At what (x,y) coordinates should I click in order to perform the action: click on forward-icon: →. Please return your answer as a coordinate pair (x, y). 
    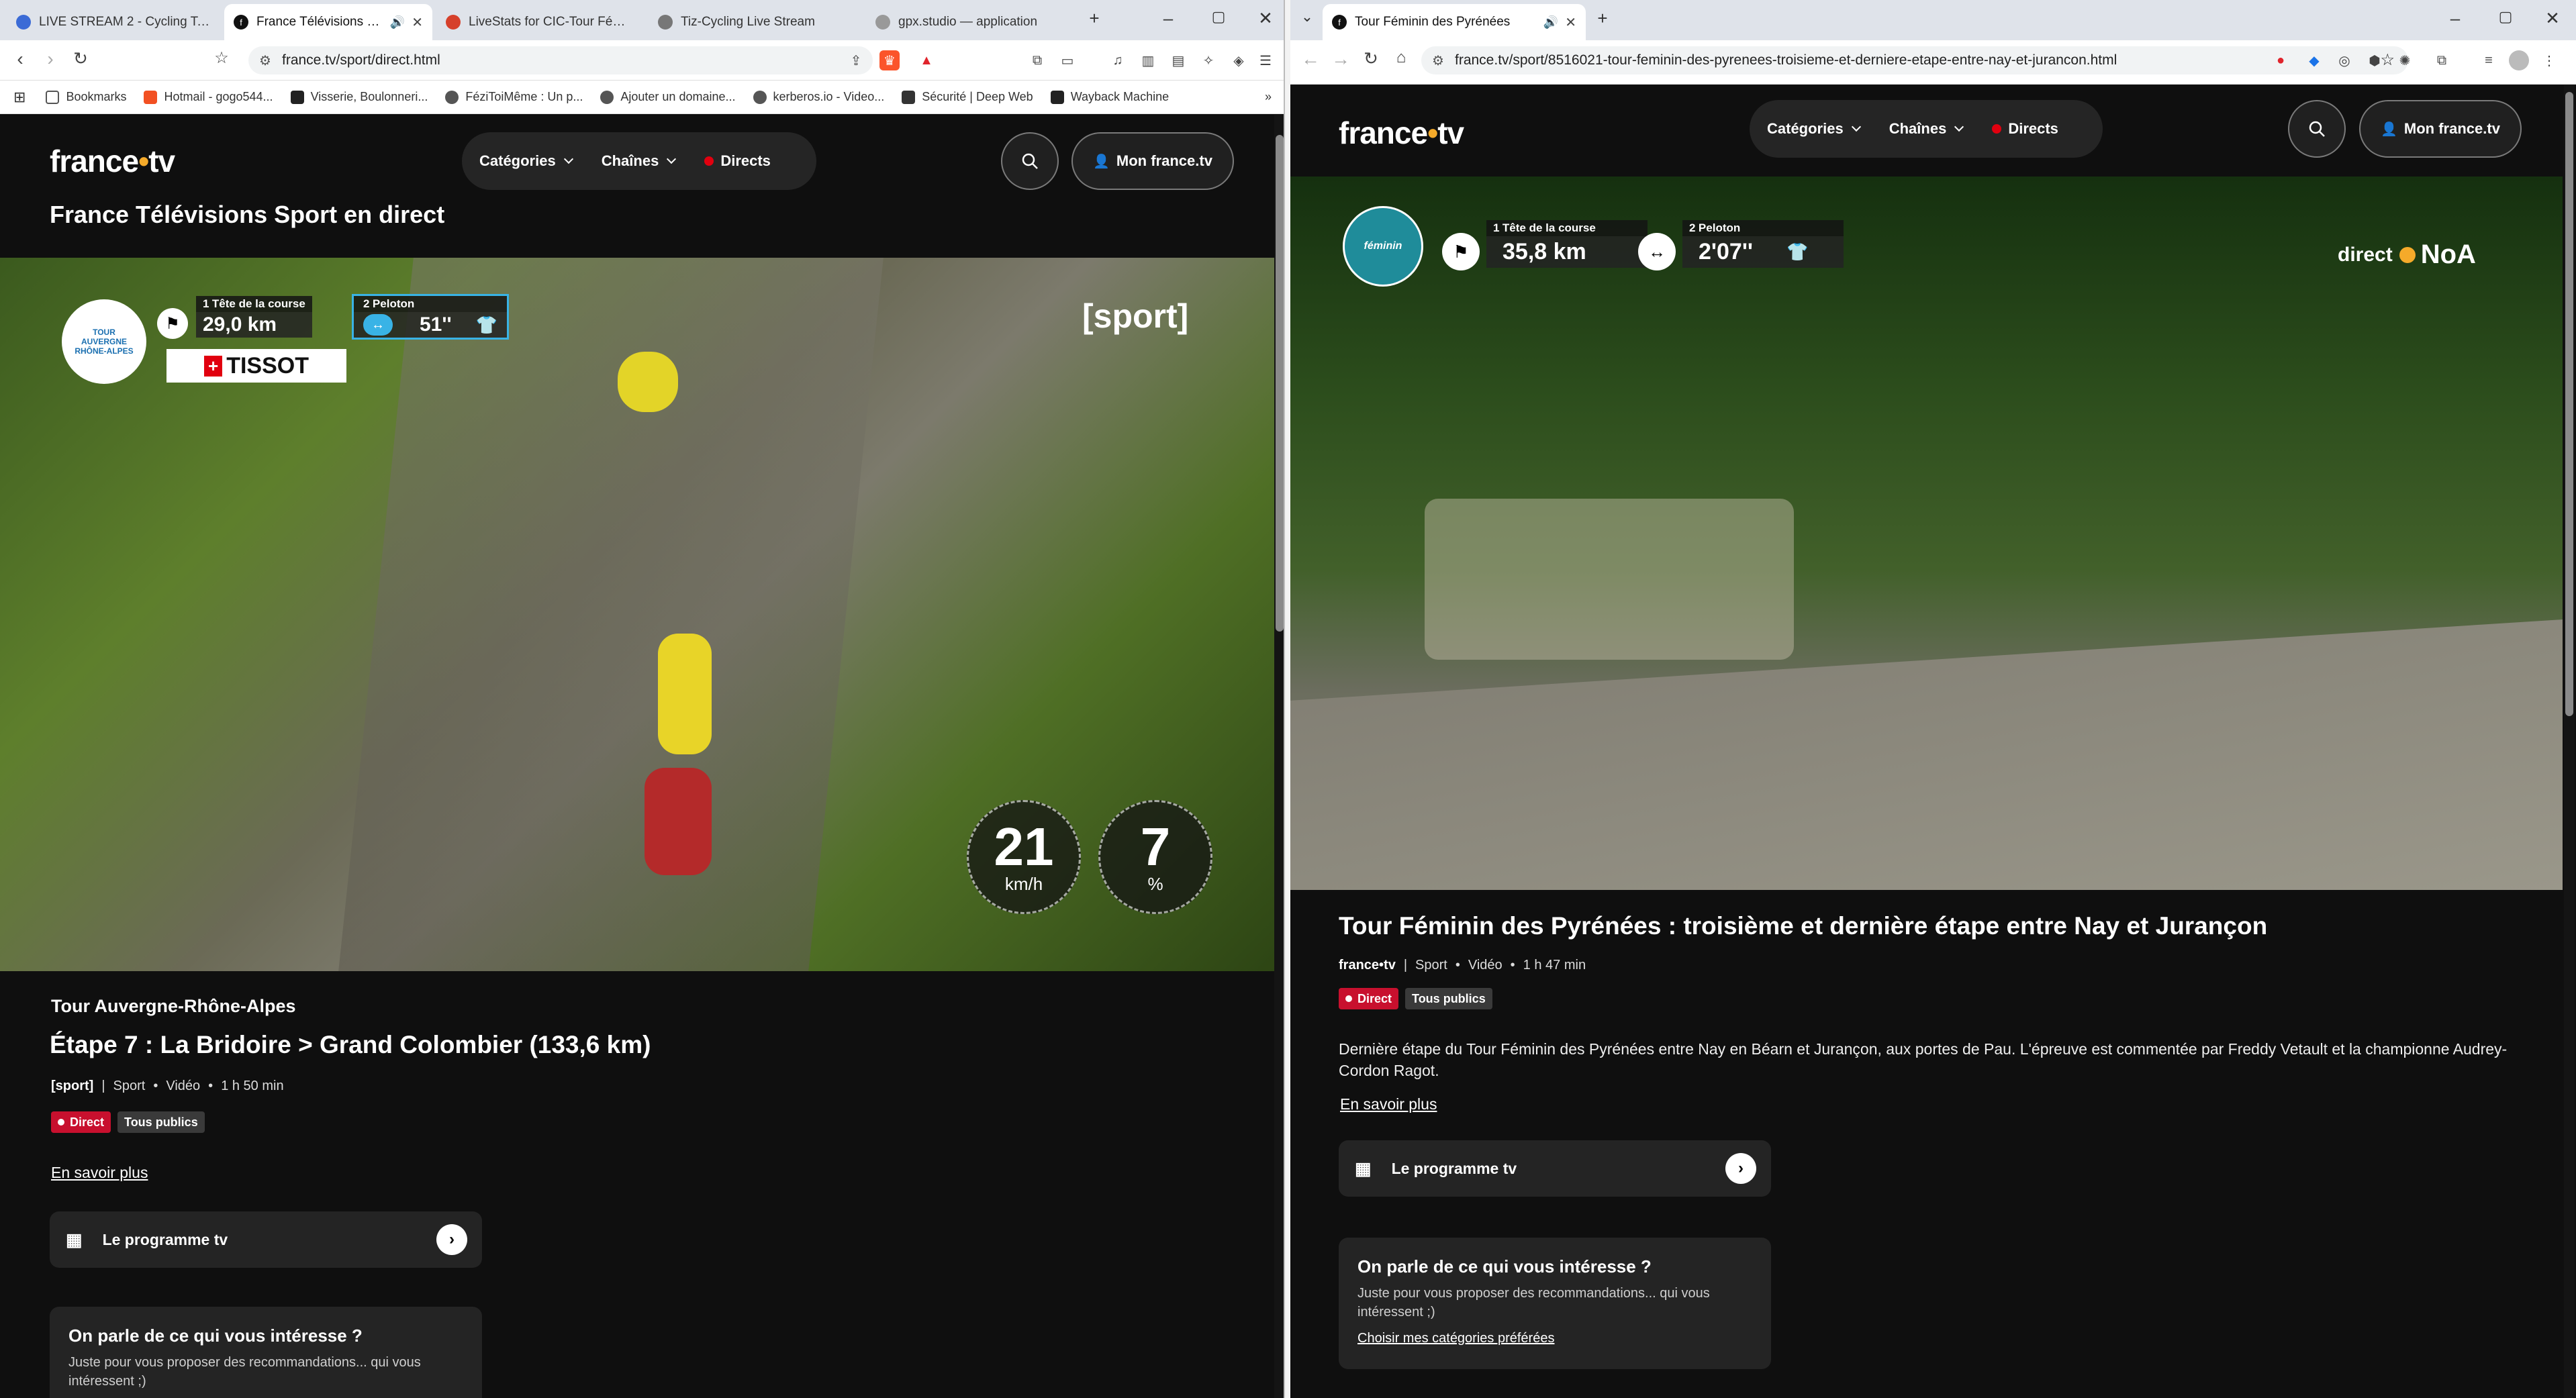
    Looking at the image, I should click on (1340, 59).